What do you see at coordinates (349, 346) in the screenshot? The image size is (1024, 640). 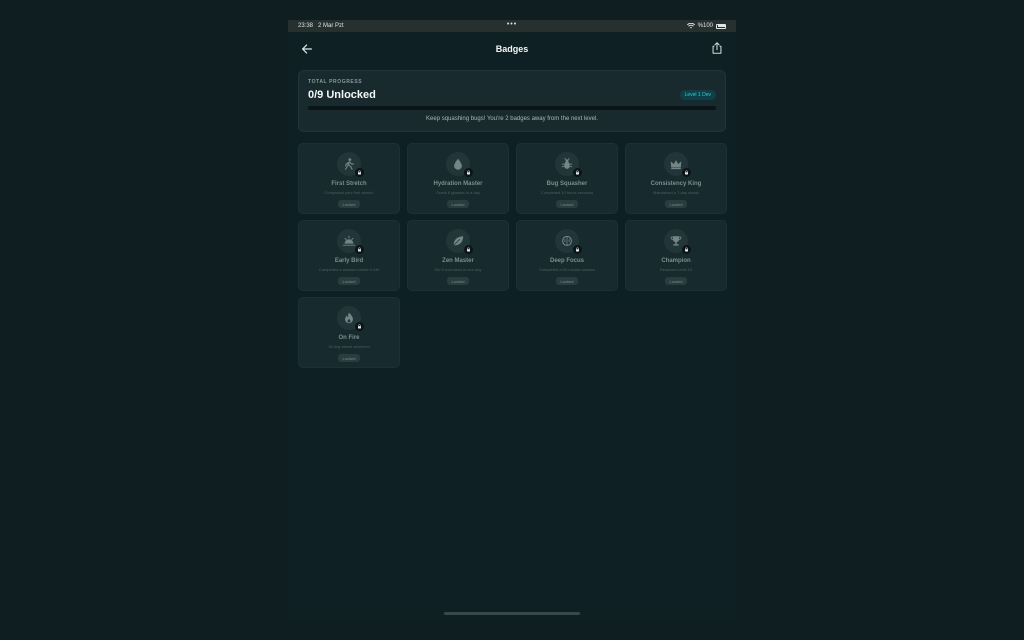 I see `badge-description: 30-day streak achieved` at bounding box center [349, 346].